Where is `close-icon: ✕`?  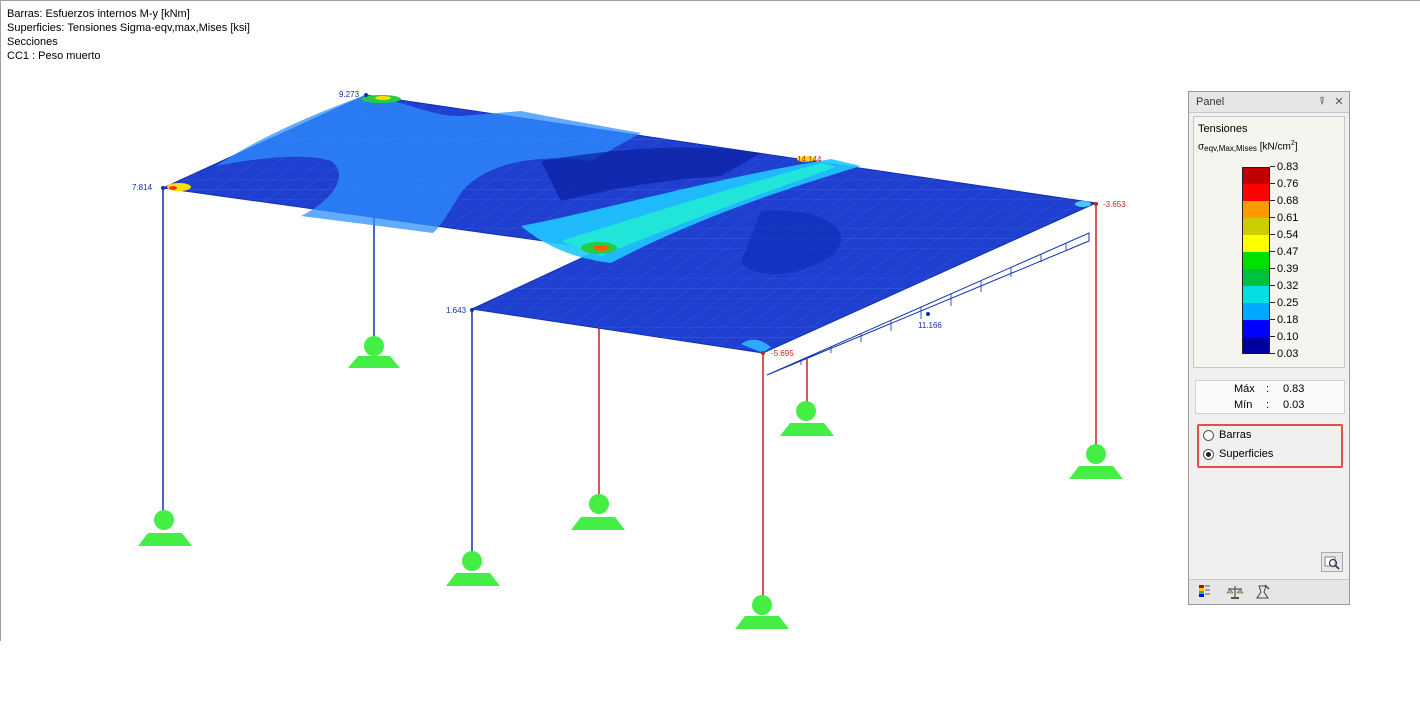
close-icon: ✕ is located at coordinates (1339, 102).